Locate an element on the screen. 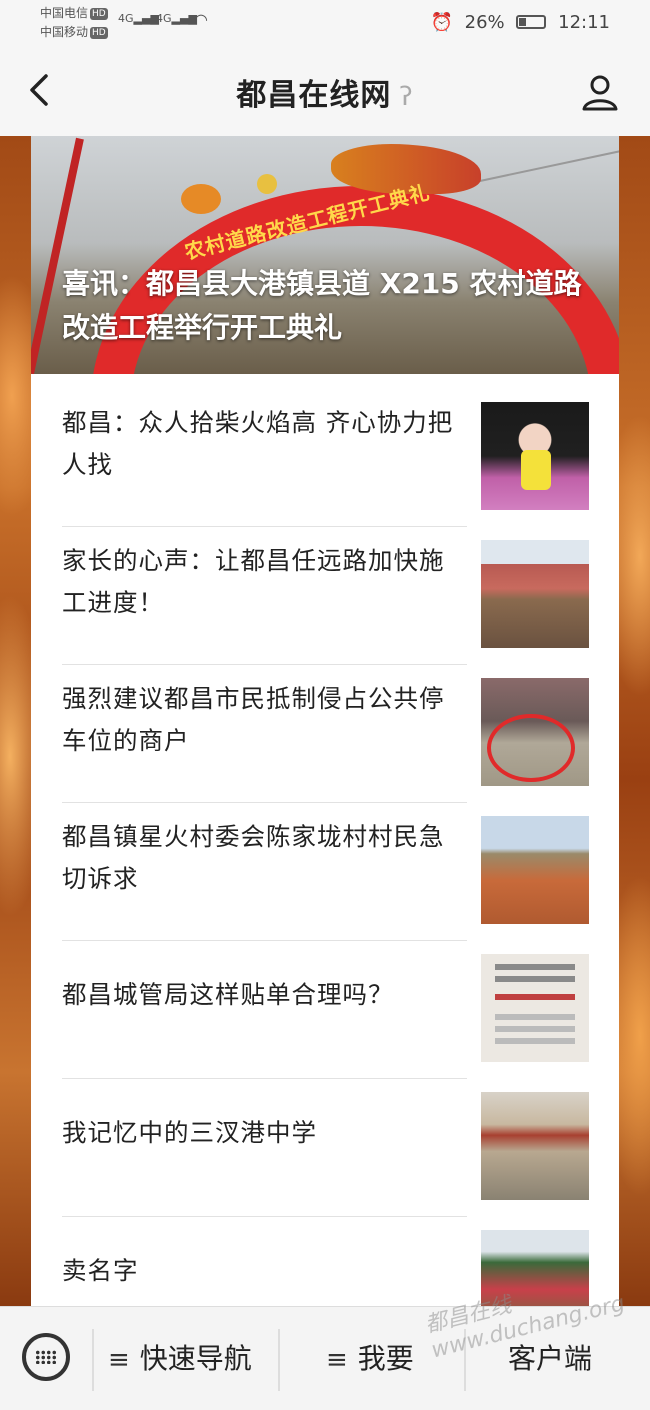 The width and height of the screenshot is (650, 1410). app-header: 都昌在线网 ʔ is located at coordinates (325, 92).